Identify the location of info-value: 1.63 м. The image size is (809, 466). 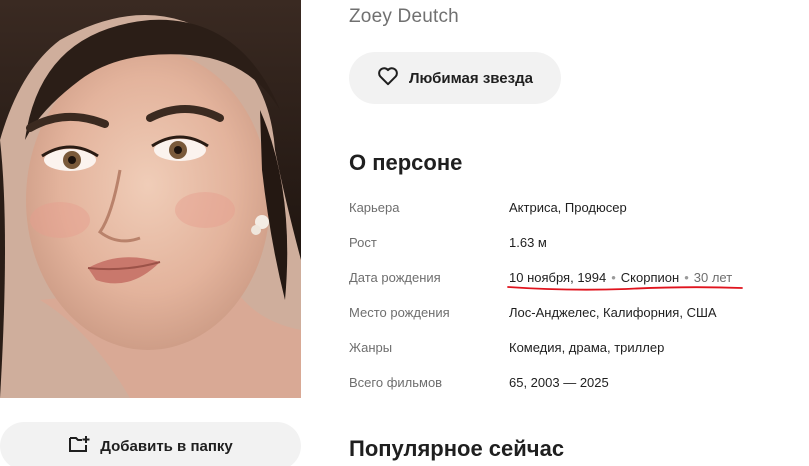
(528, 242).